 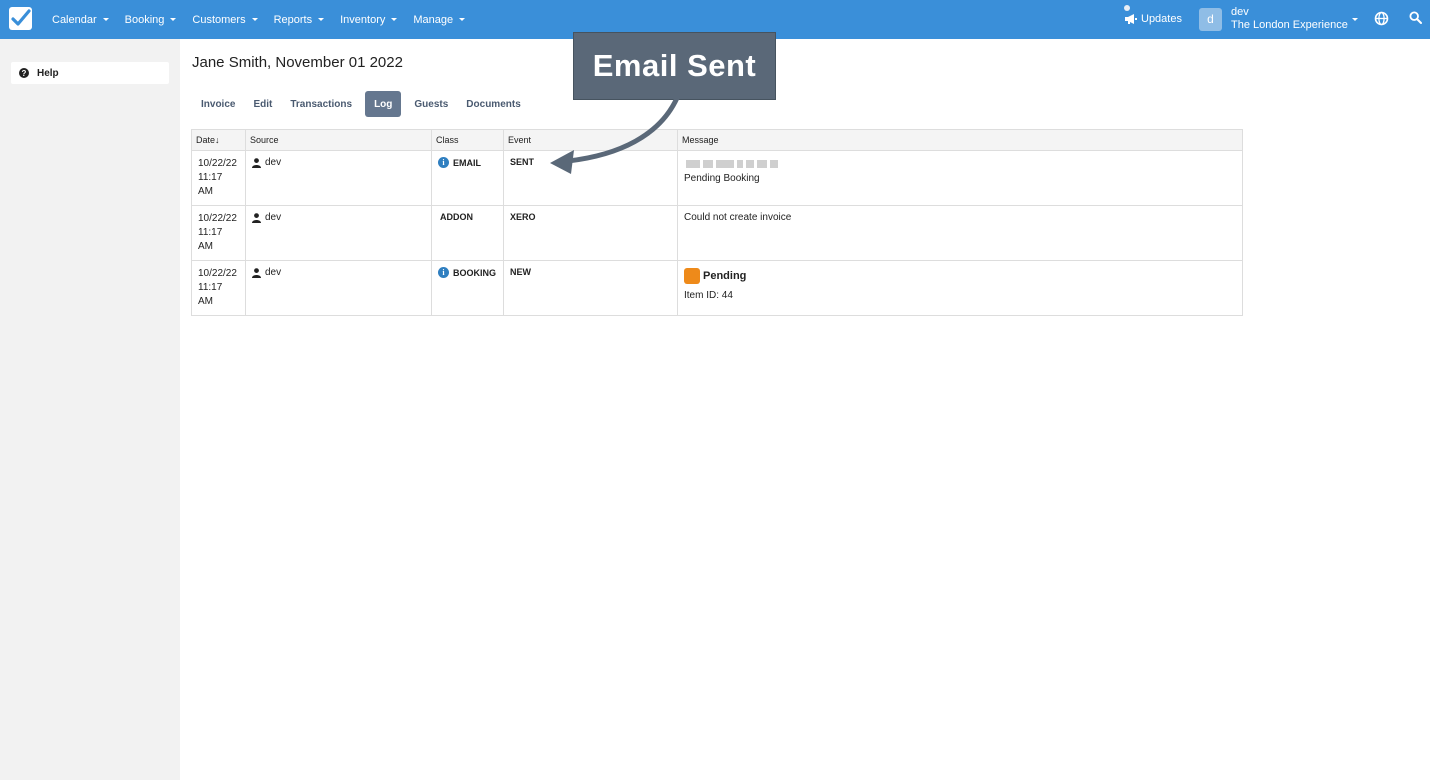 I want to click on tab-invoice: Invoice, so click(x=218, y=104).